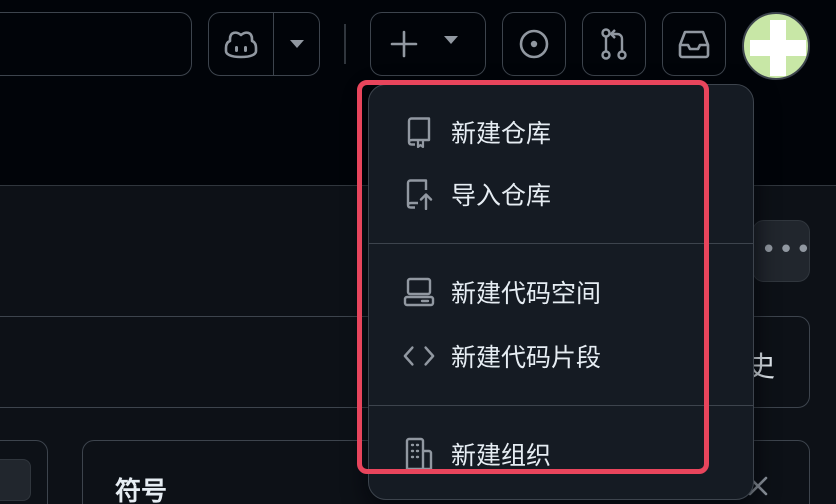 Image resolution: width=836 pixels, height=504 pixels. What do you see at coordinates (96, 44) in the screenshot?
I see `search-input` at bounding box center [96, 44].